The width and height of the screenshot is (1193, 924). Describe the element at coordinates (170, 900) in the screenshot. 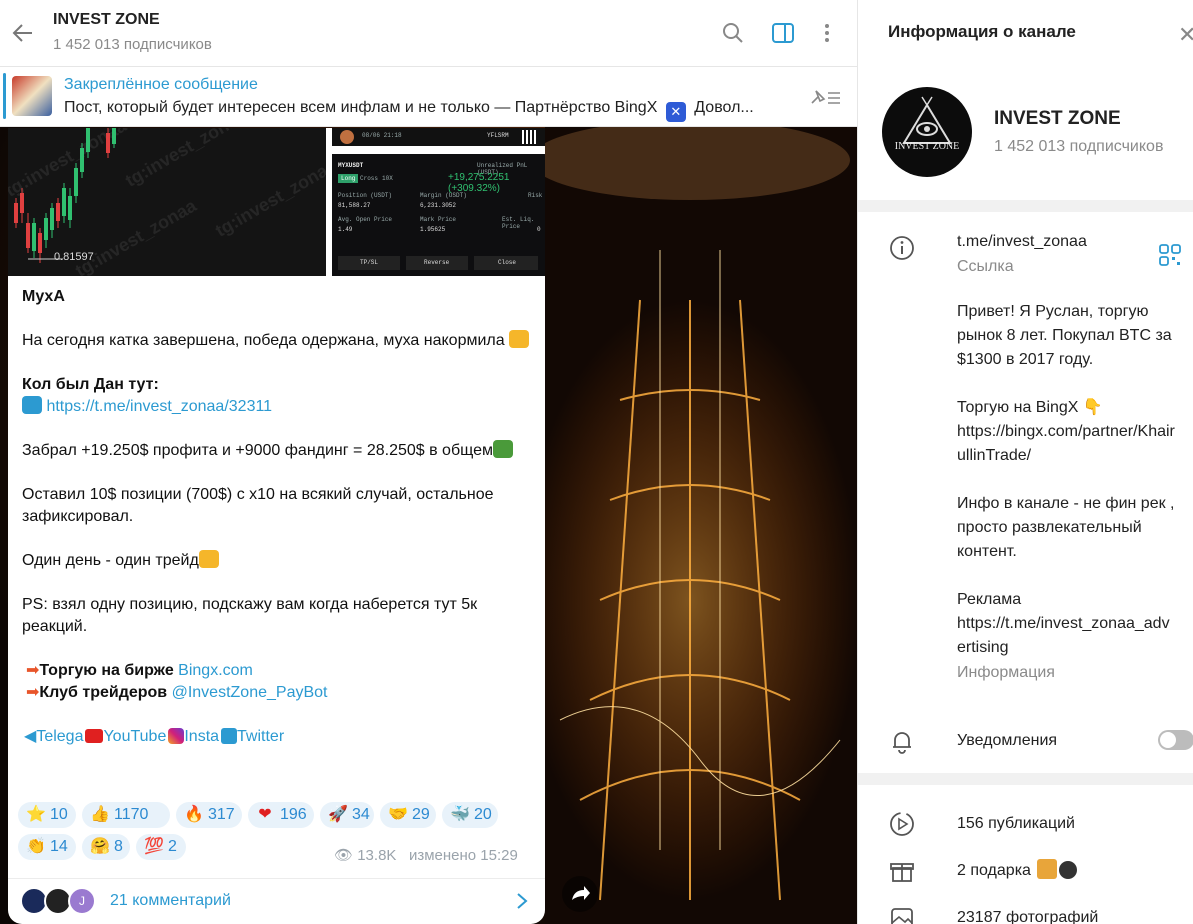

I see `comments-label: 21 комментарий` at that location.